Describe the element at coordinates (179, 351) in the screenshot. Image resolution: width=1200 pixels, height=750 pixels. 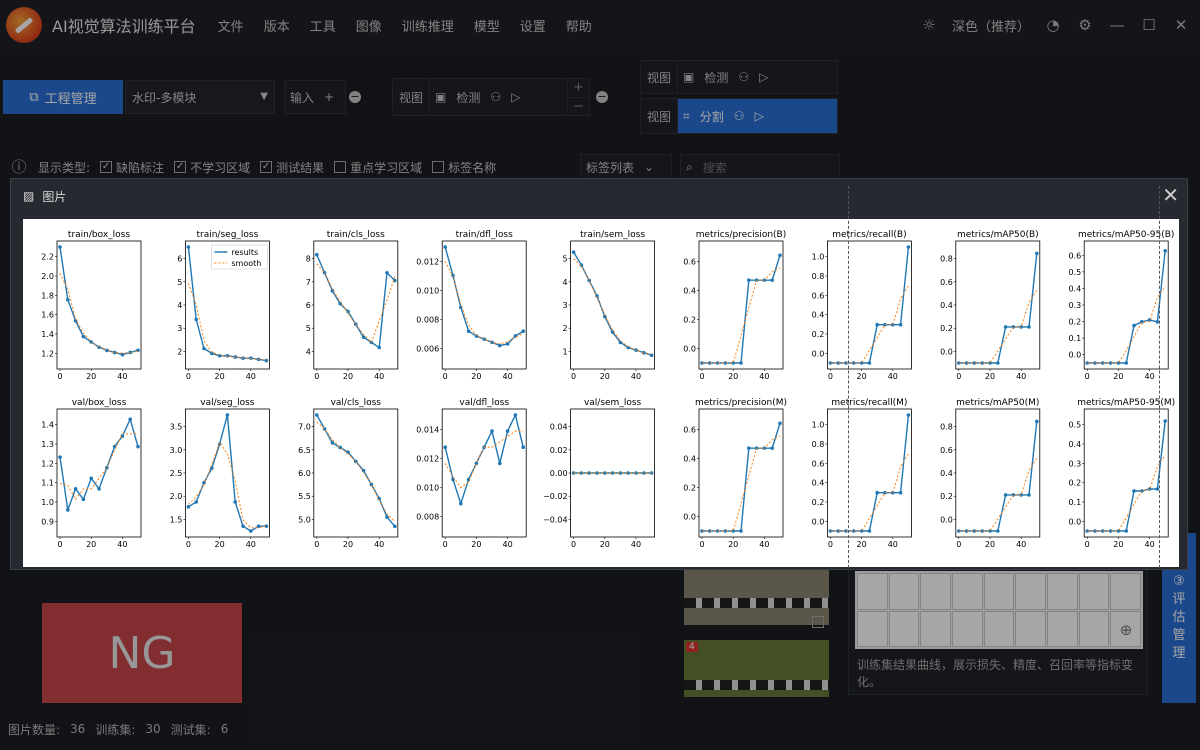
I see `y-tick-label: 2` at that location.